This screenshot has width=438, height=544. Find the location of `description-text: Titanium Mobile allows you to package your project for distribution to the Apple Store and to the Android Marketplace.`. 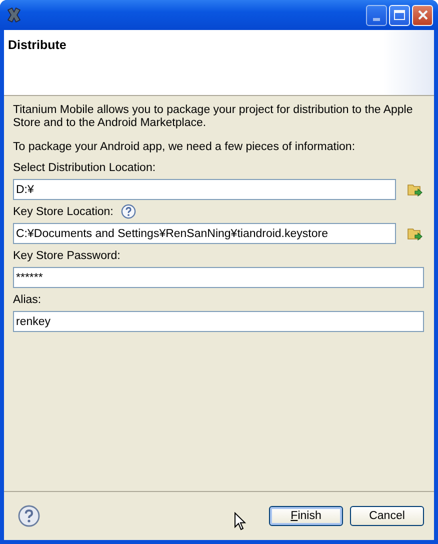

description-text: Titanium Mobile allows you to package your project for distribution to the Apple Store and to the Android Marketplace. is located at coordinates (213, 117).